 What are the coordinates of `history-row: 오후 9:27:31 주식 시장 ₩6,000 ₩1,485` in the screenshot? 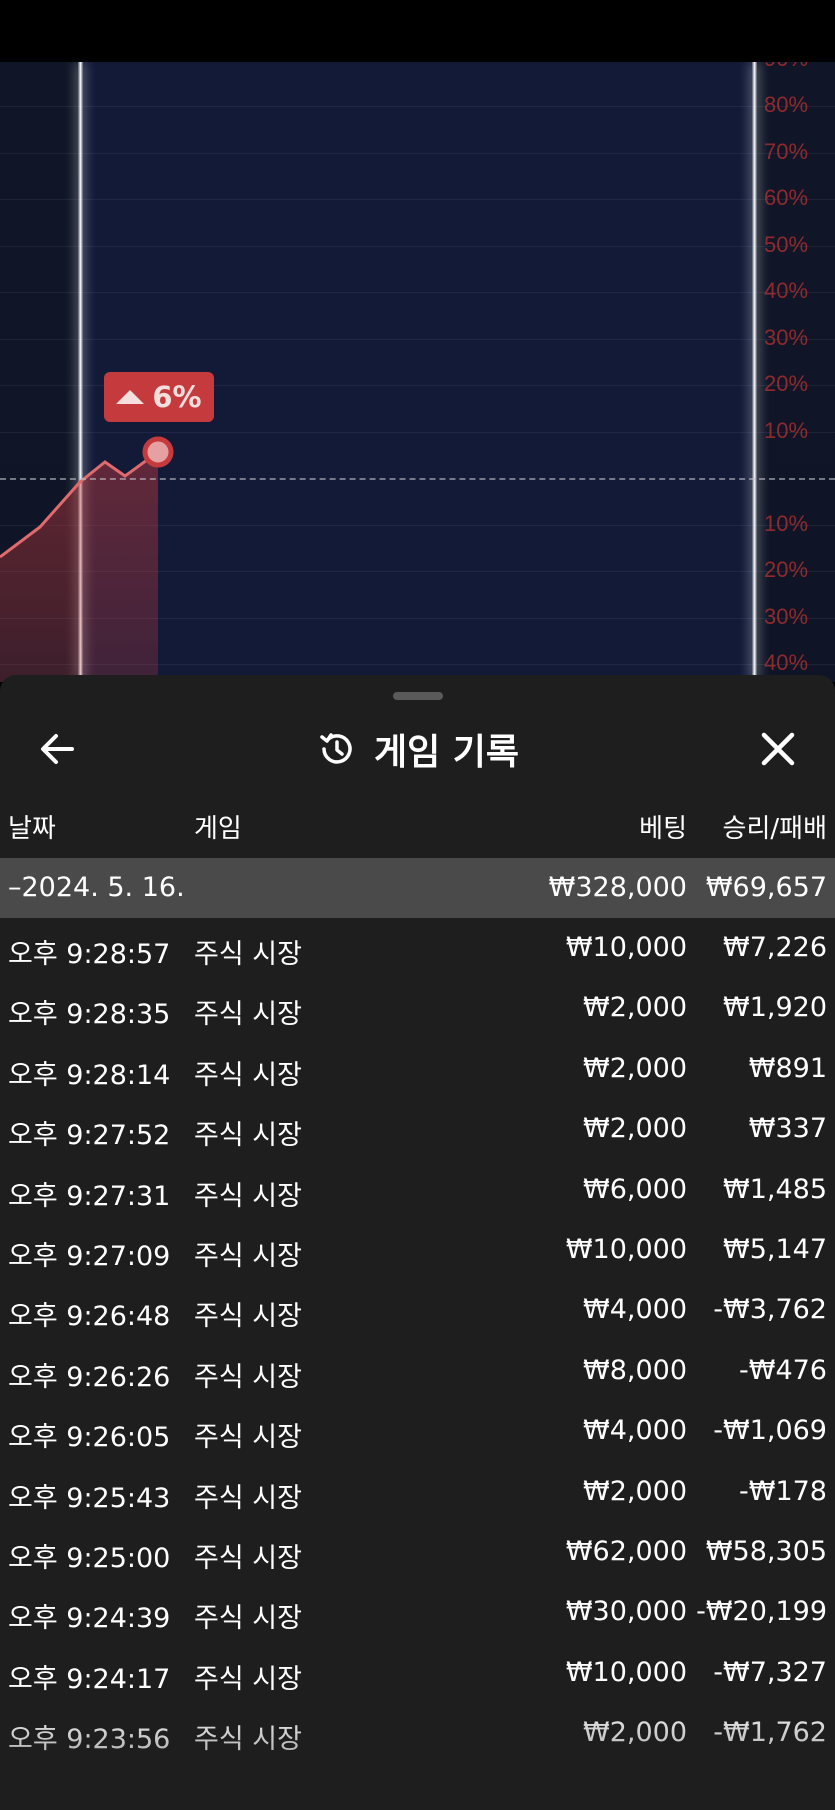 It's located at (417, 1190).